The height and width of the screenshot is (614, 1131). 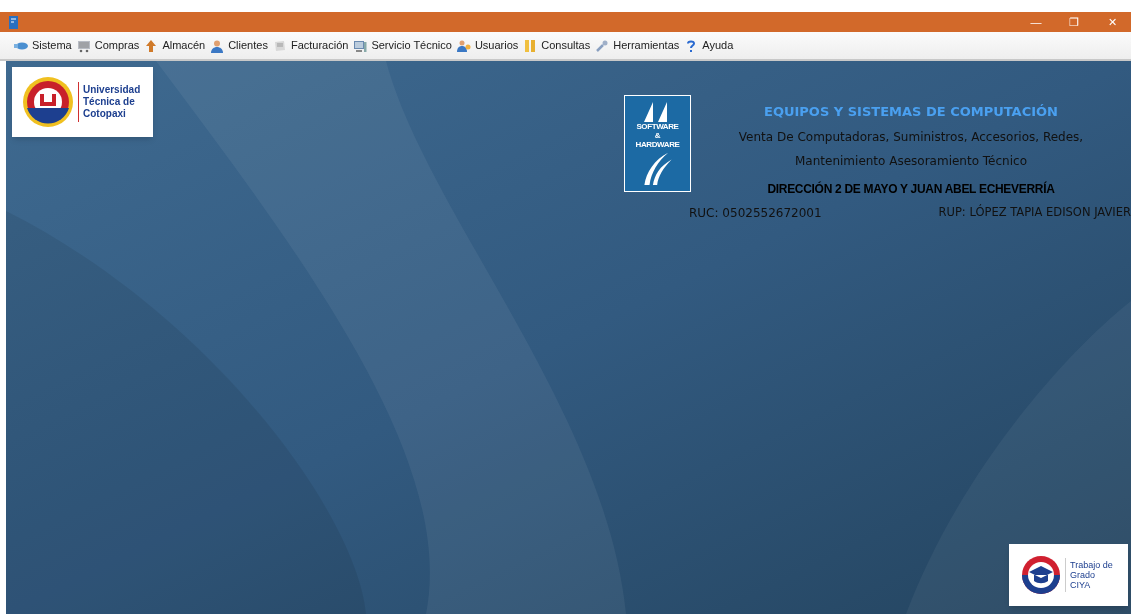 I want to click on menu-item: Usuarios, so click(x=487, y=45).